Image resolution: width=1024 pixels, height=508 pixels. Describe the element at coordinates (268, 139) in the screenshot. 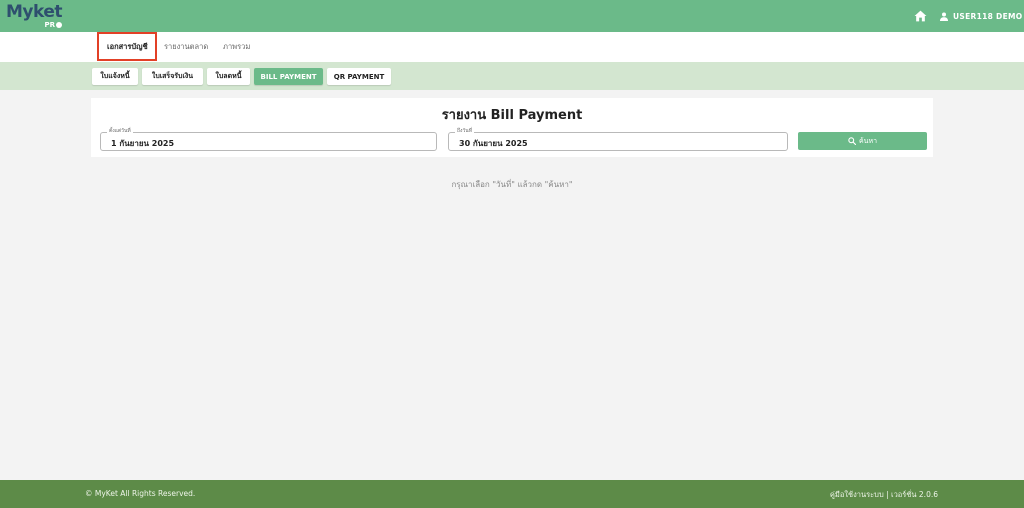

I see `start-date-field: ตั้งแต่วันที่ 1 กันยายน 2025` at that location.